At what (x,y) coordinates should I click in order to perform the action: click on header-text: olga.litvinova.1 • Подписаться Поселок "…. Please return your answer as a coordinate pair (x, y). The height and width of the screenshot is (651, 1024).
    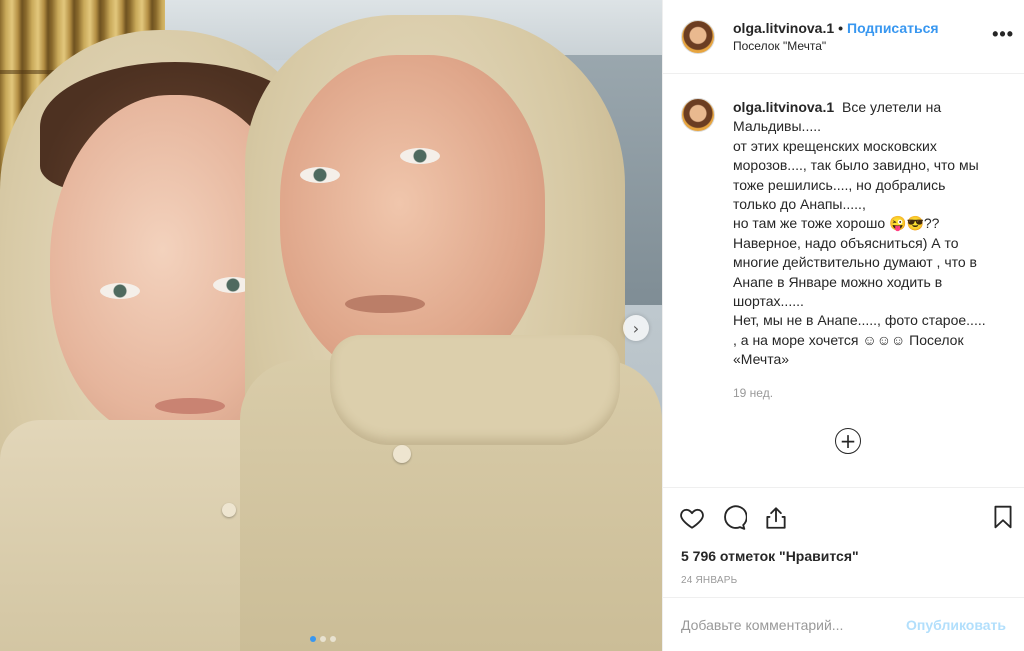
    Looking at the image, I should click on (836, 37).